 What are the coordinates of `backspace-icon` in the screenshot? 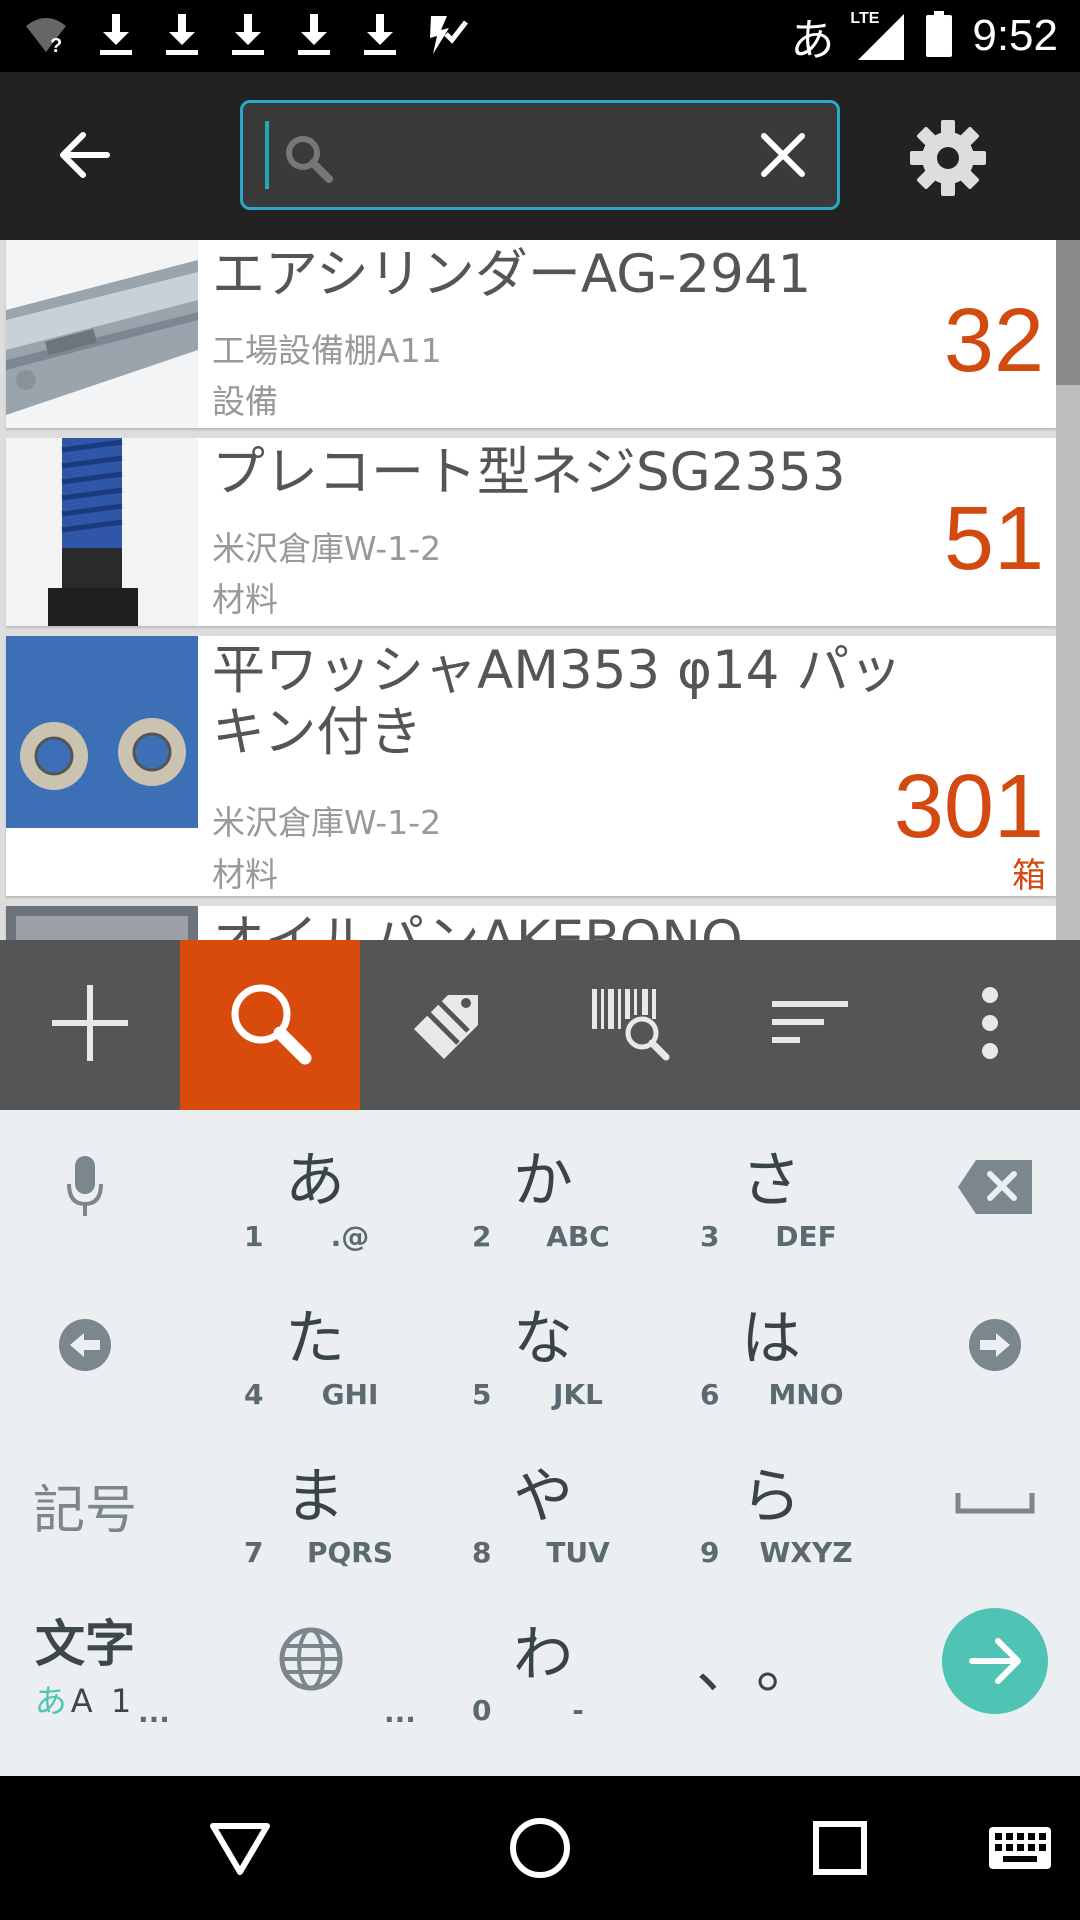 It's located at (995, 1189).